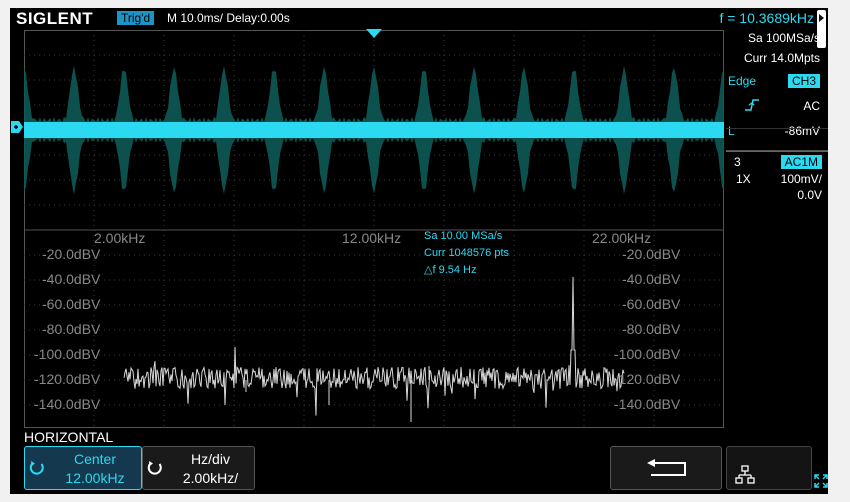  I want to click on network-icon, so click(745, 474).